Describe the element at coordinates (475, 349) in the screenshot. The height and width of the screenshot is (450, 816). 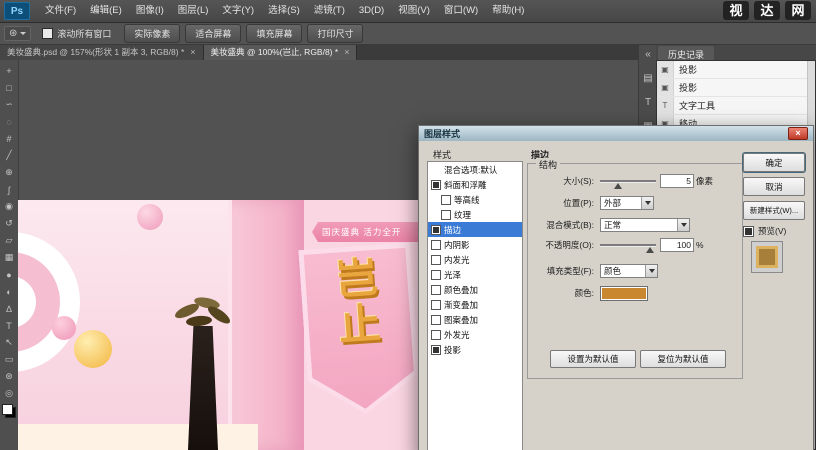
I see `style-item-drop-shadow: 投影` at that location.